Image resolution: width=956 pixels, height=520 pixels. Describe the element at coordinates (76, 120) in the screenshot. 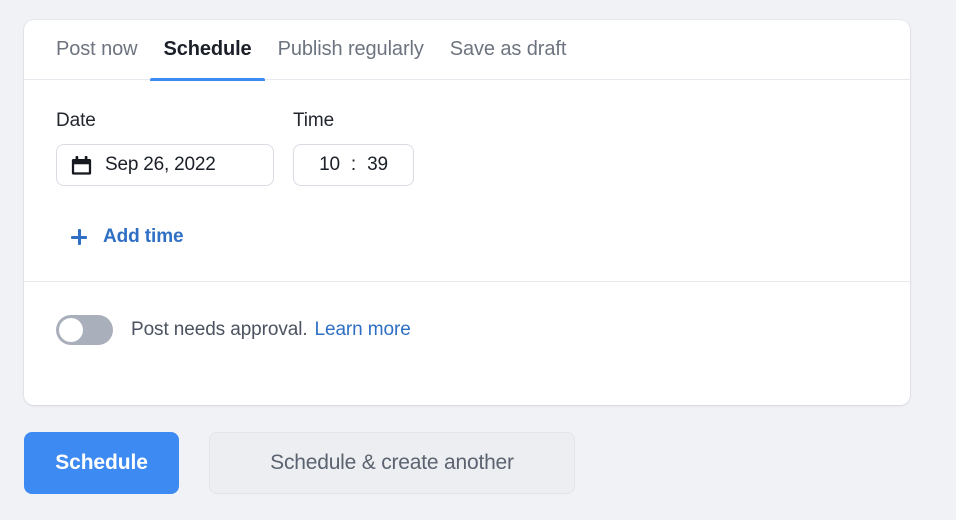

I see `date-label: Date` at that location.